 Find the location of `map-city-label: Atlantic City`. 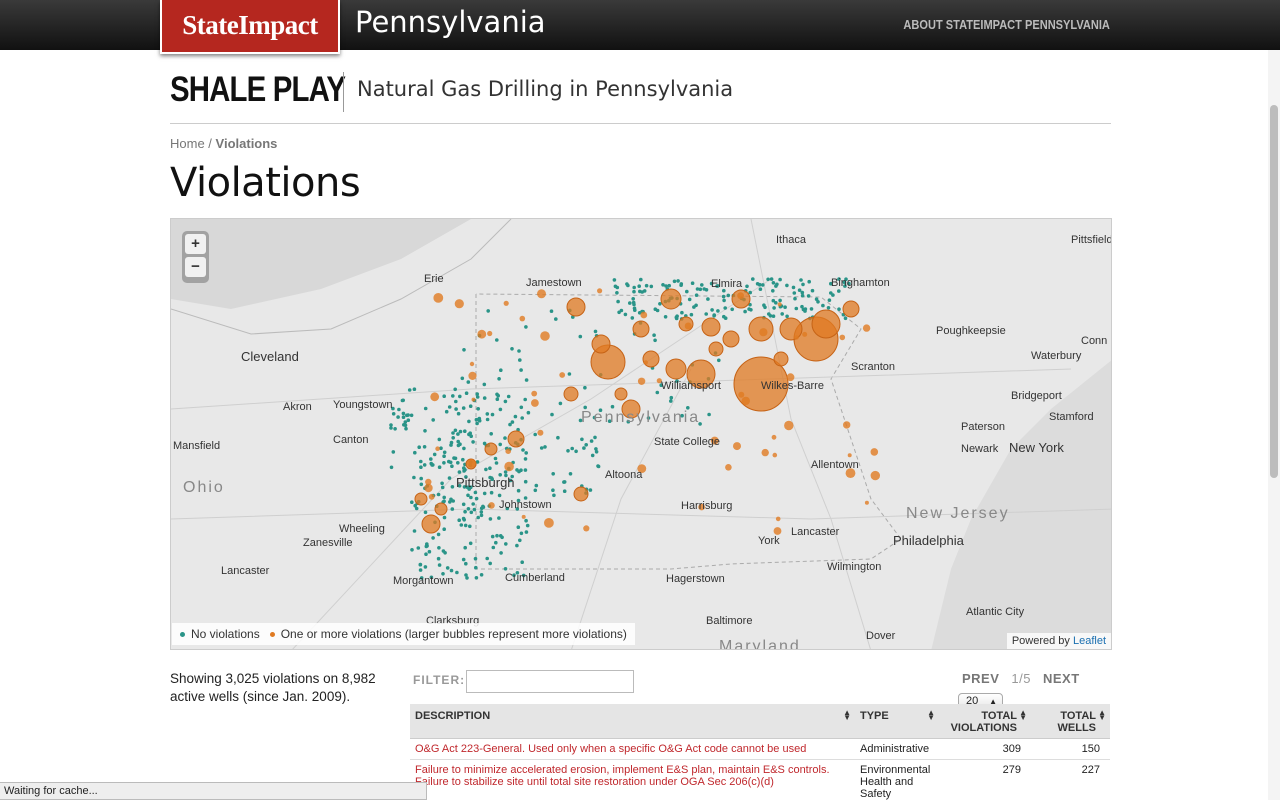

map-city-label: Atlantic City is located at coordinates (995, 612).